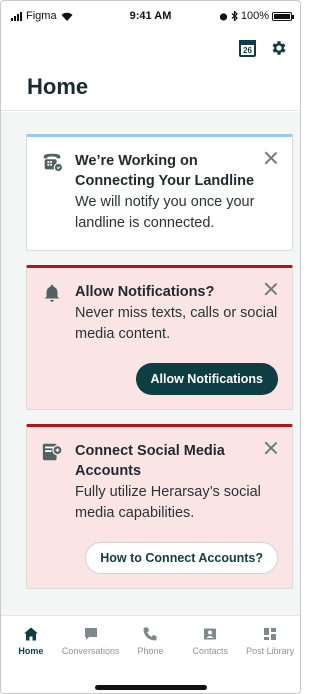  I want to click on contacts-icon, so click(210, 634).